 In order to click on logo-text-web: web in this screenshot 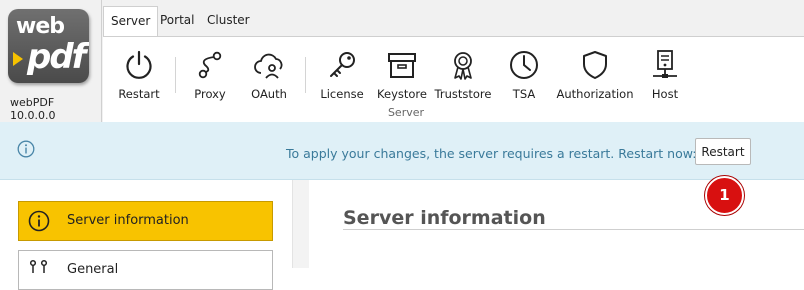, I will do `click(40, 26)`.